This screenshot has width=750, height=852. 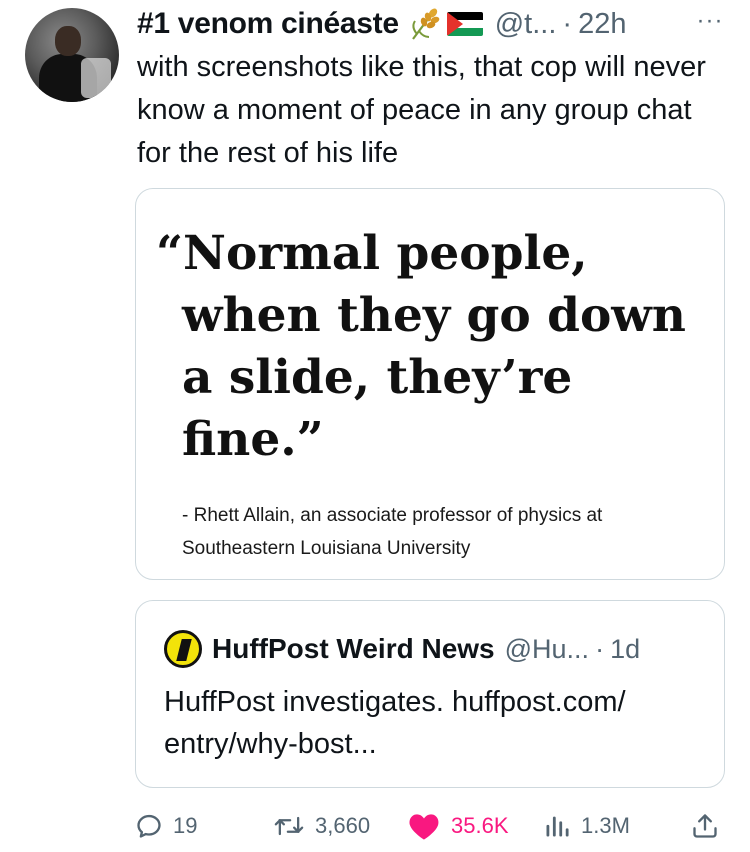 I want to click on like-icon, so click(x=424, y=827).